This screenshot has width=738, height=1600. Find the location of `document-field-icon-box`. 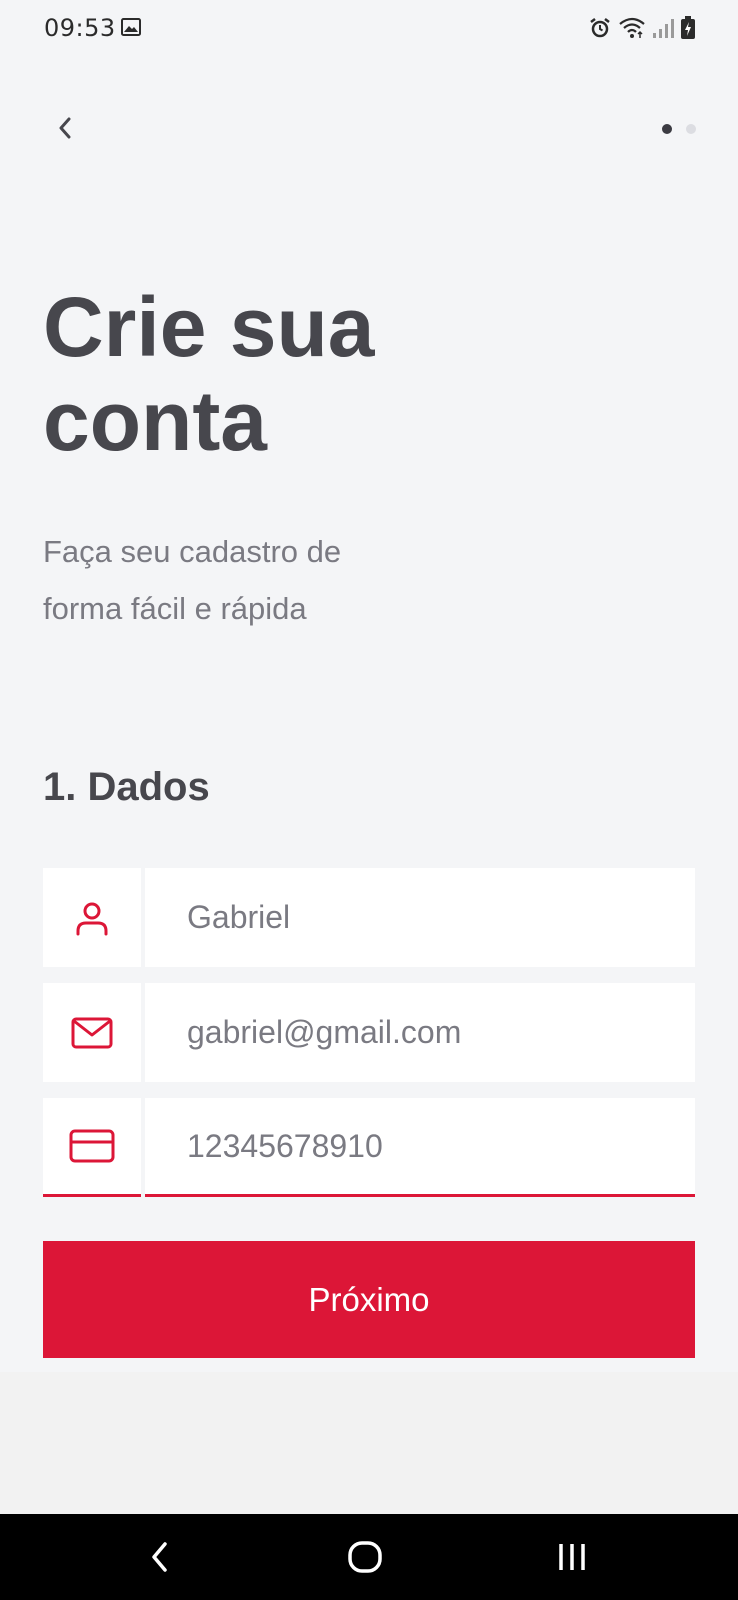

document-field-icon-box is located at coordinates (92, 1147).